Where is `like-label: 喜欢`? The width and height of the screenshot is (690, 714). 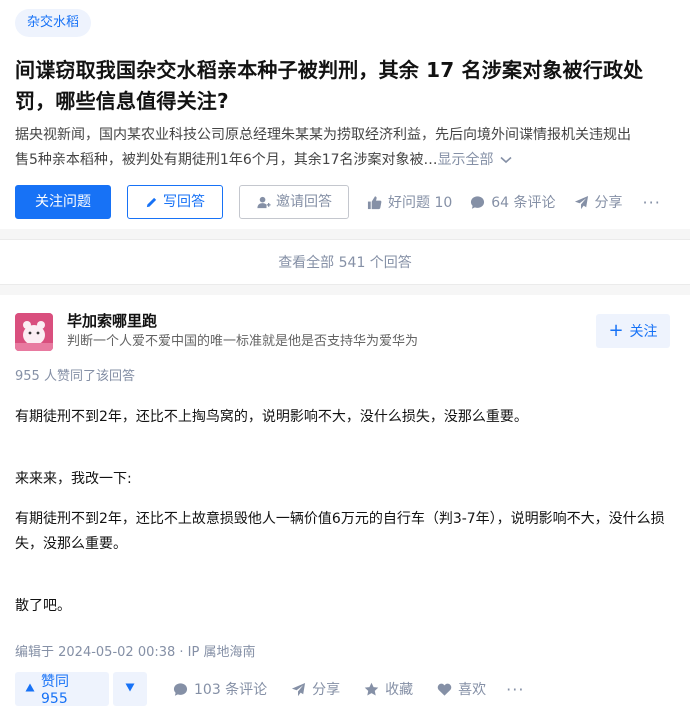
like-label: 喜欢 is located at coordinates (472, 690).